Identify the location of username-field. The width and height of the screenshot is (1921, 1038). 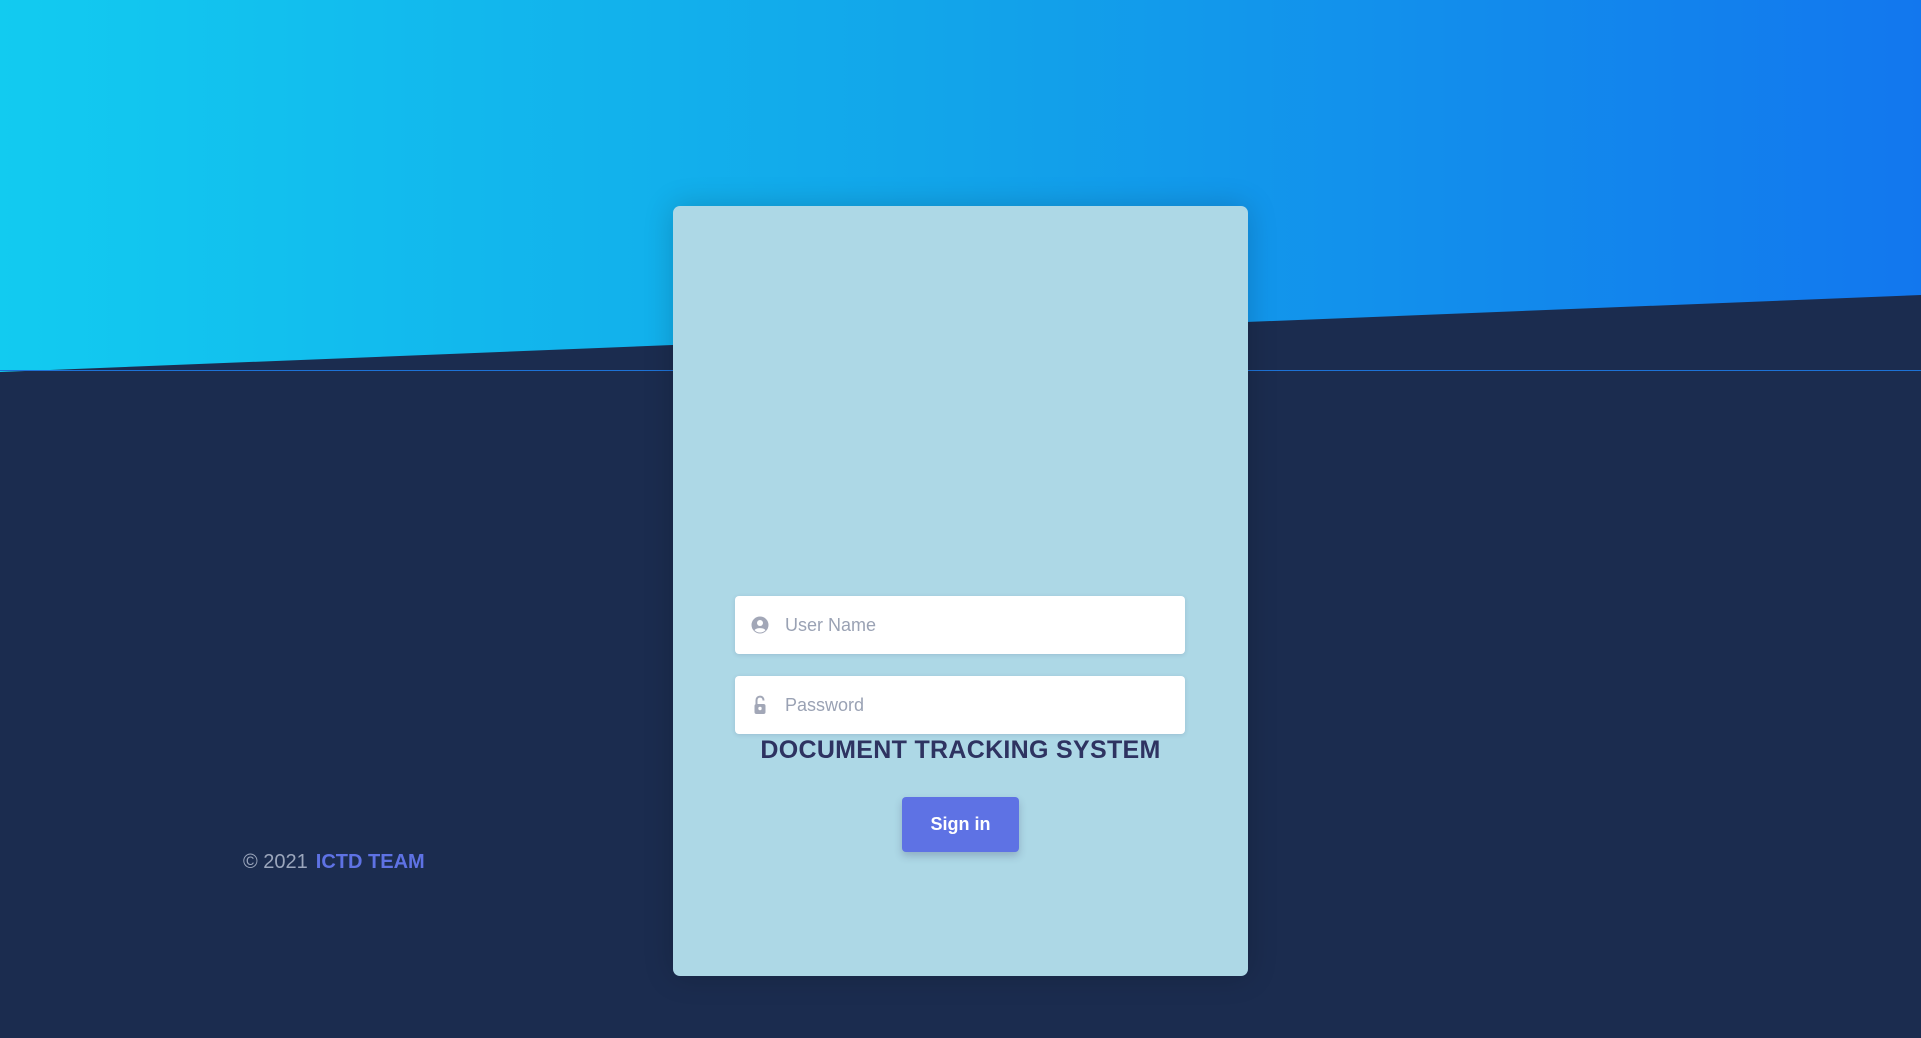
(960, 625).